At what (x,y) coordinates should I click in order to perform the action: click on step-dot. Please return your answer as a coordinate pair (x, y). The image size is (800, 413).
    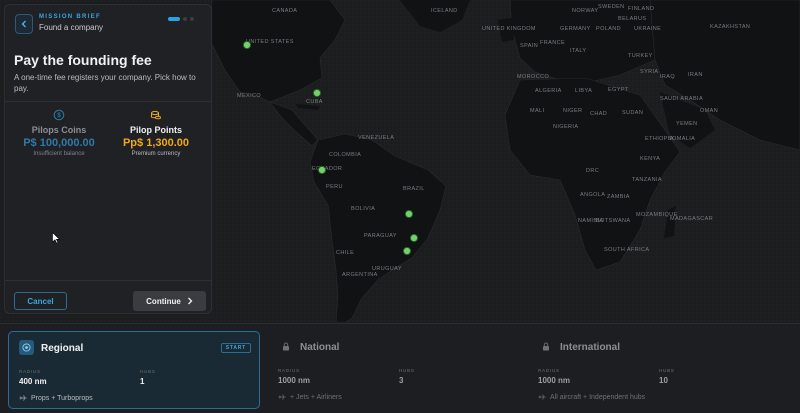
    Looking at the image, I should click on (192, 19).